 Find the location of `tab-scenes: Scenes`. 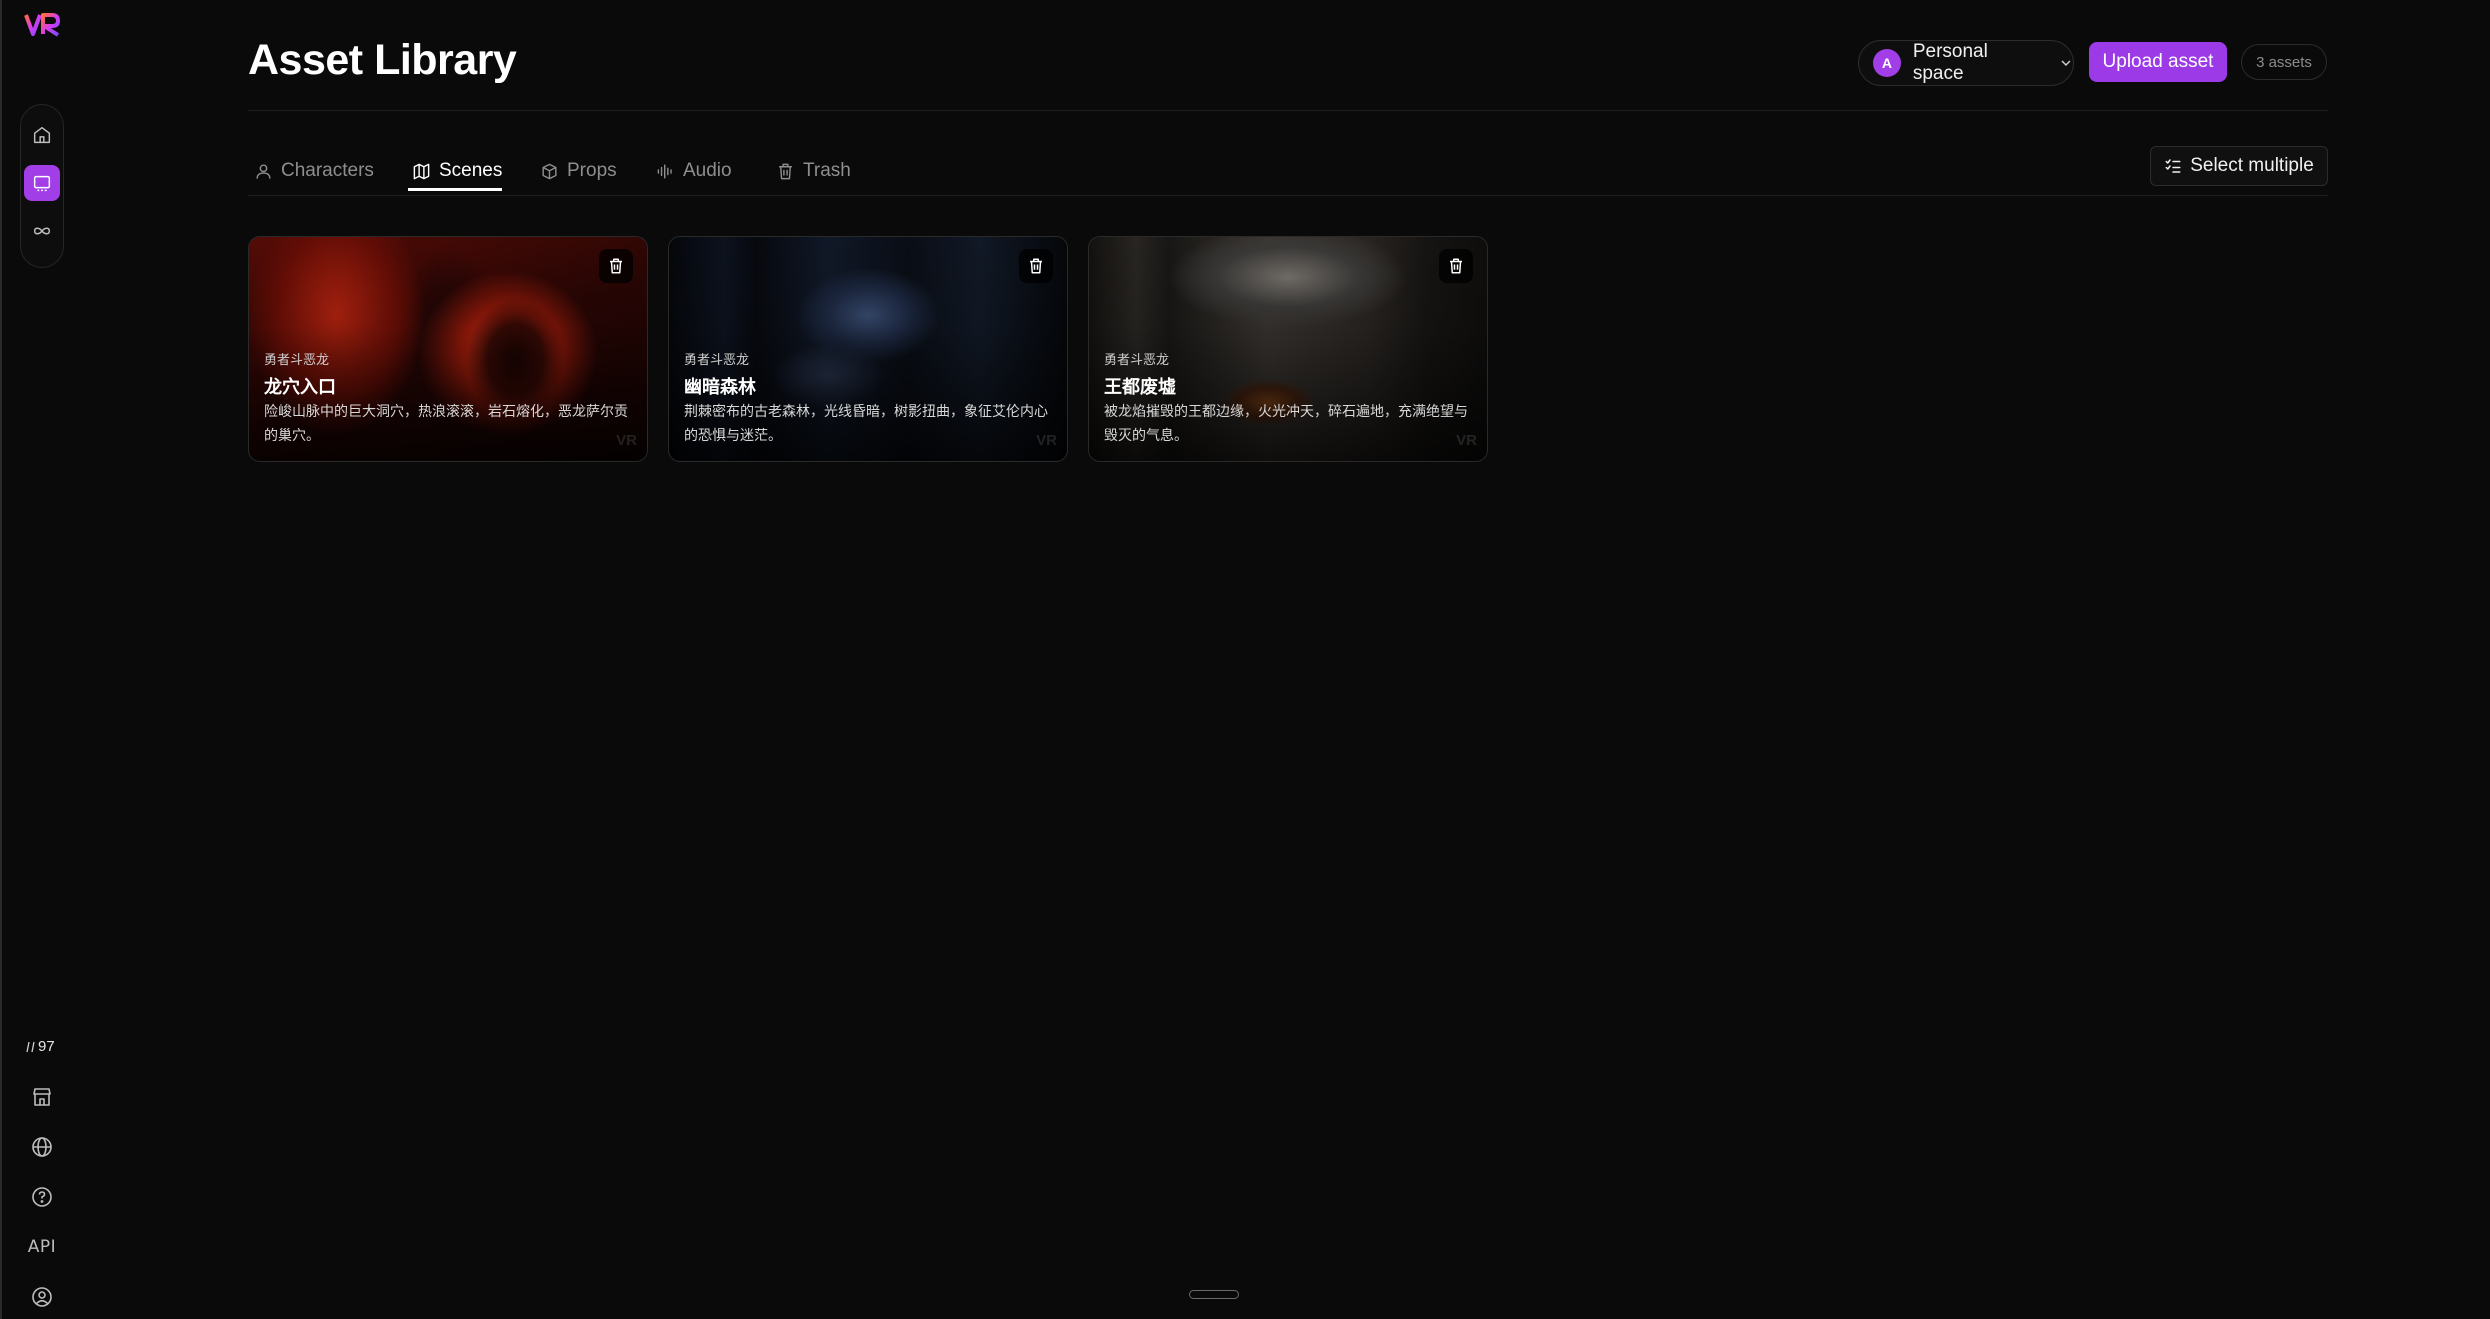

tab-scenes: Scenes is located at coordinates (457, 171).